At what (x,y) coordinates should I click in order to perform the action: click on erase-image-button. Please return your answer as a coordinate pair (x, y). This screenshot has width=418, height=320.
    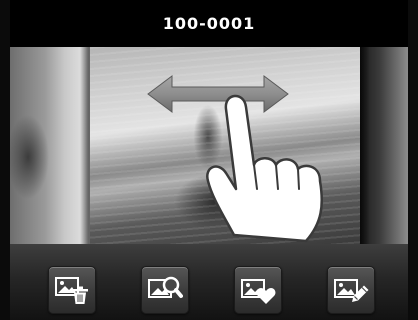
    Looking at the image, I should click on (72, 290).